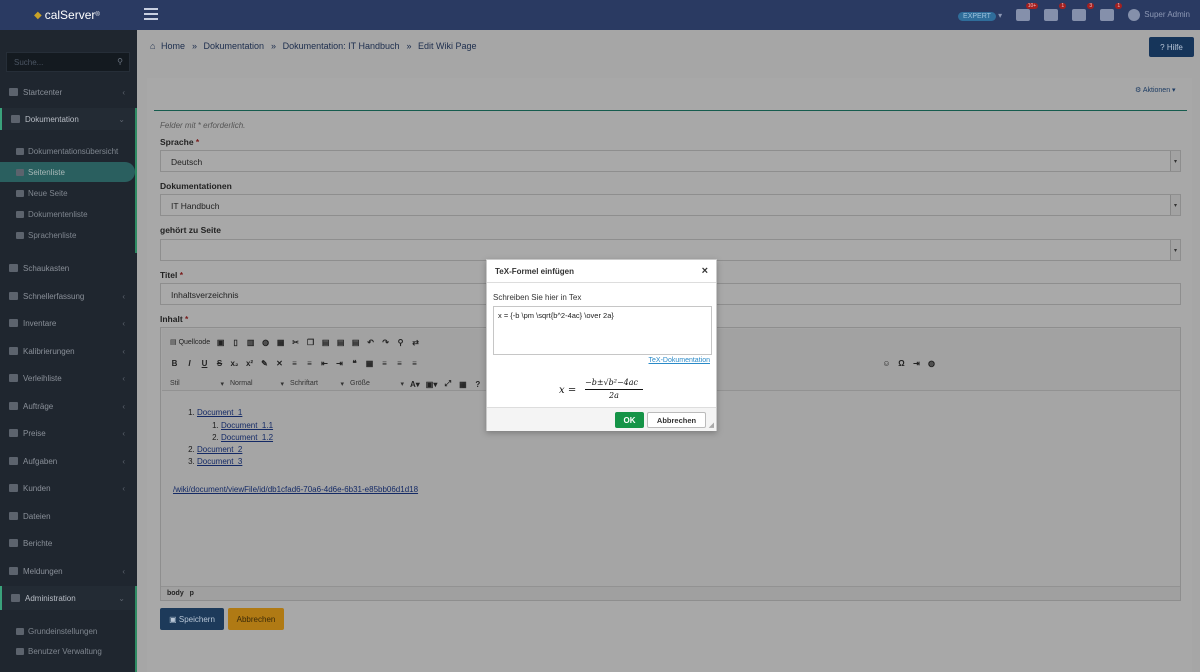 The width and height of the screenshot is (1200, 672). Describe the element at coordinates (68, 488) in the screenshot. I see `sidebar-item-kunden: Kunden ‹` at that location.